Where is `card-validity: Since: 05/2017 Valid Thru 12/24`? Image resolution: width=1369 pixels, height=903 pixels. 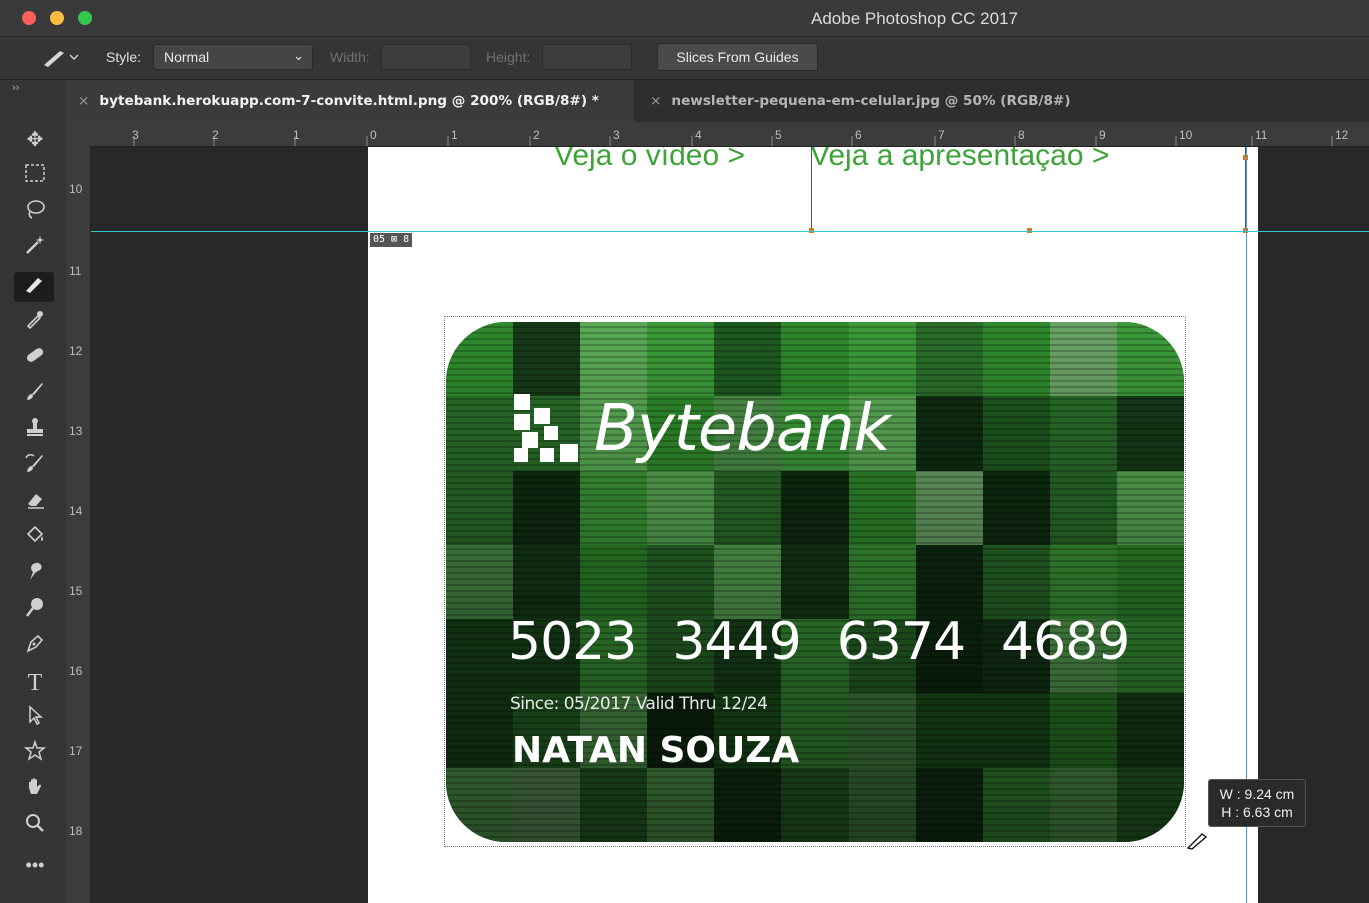 card-validity: Since: 05/2017 Valid Thru 12/24 is located at coordinates (639, 704).